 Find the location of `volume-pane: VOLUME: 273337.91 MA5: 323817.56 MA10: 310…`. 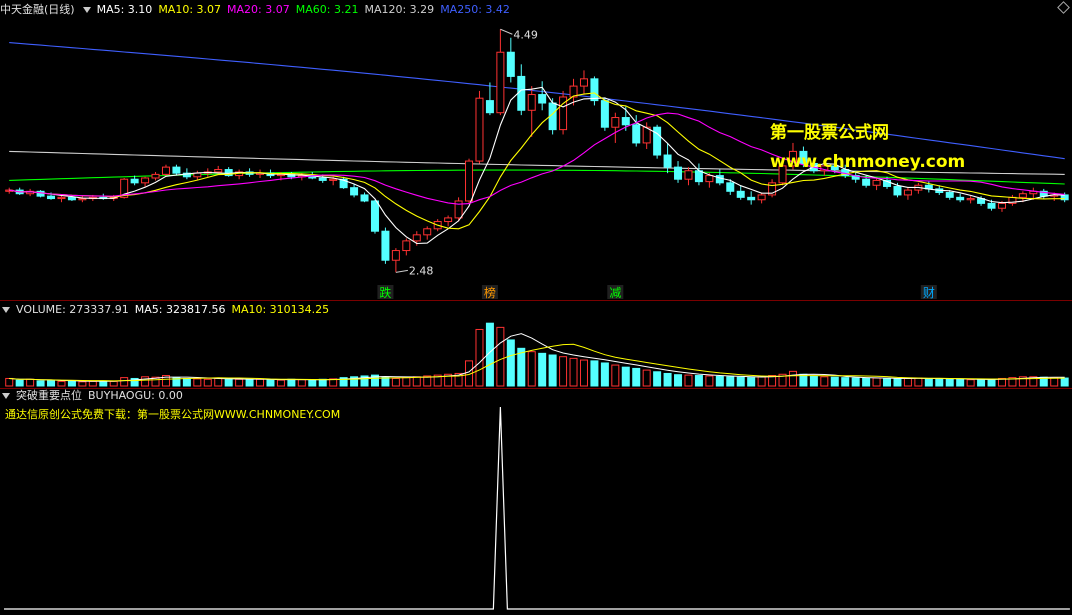

volume-pane: VOLUME: 273337.91 MA5: 323817.56 MA10: 310… is located at coordinates (536, 344).